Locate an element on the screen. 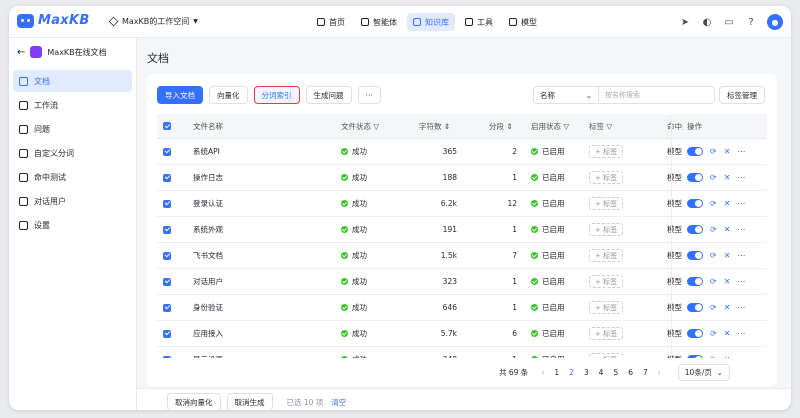  header-chars: 字符数 ⇕ is located at coordinates (434, 126).